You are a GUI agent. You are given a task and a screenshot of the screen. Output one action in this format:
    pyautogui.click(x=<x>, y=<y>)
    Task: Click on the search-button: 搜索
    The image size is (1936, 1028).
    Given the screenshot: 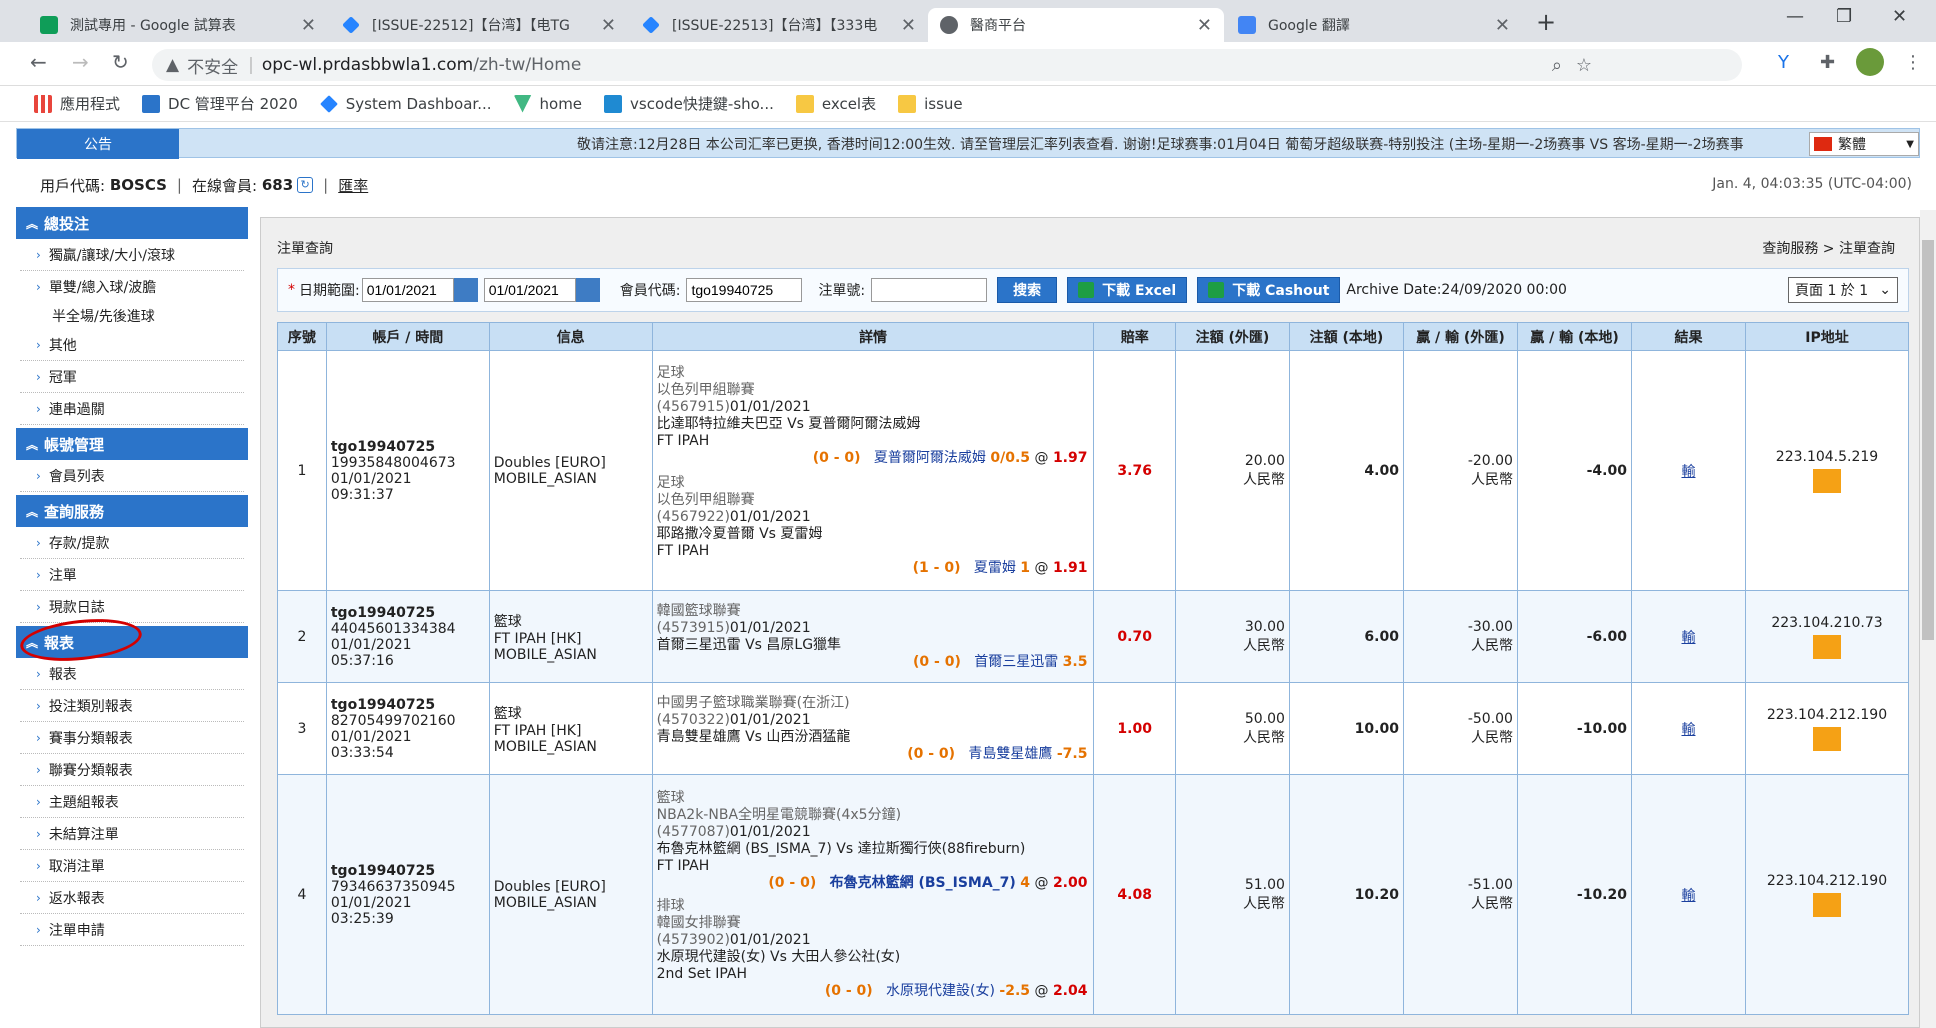 What is the action you would take?
    pyautogui.click(x=1027, y=290)
    